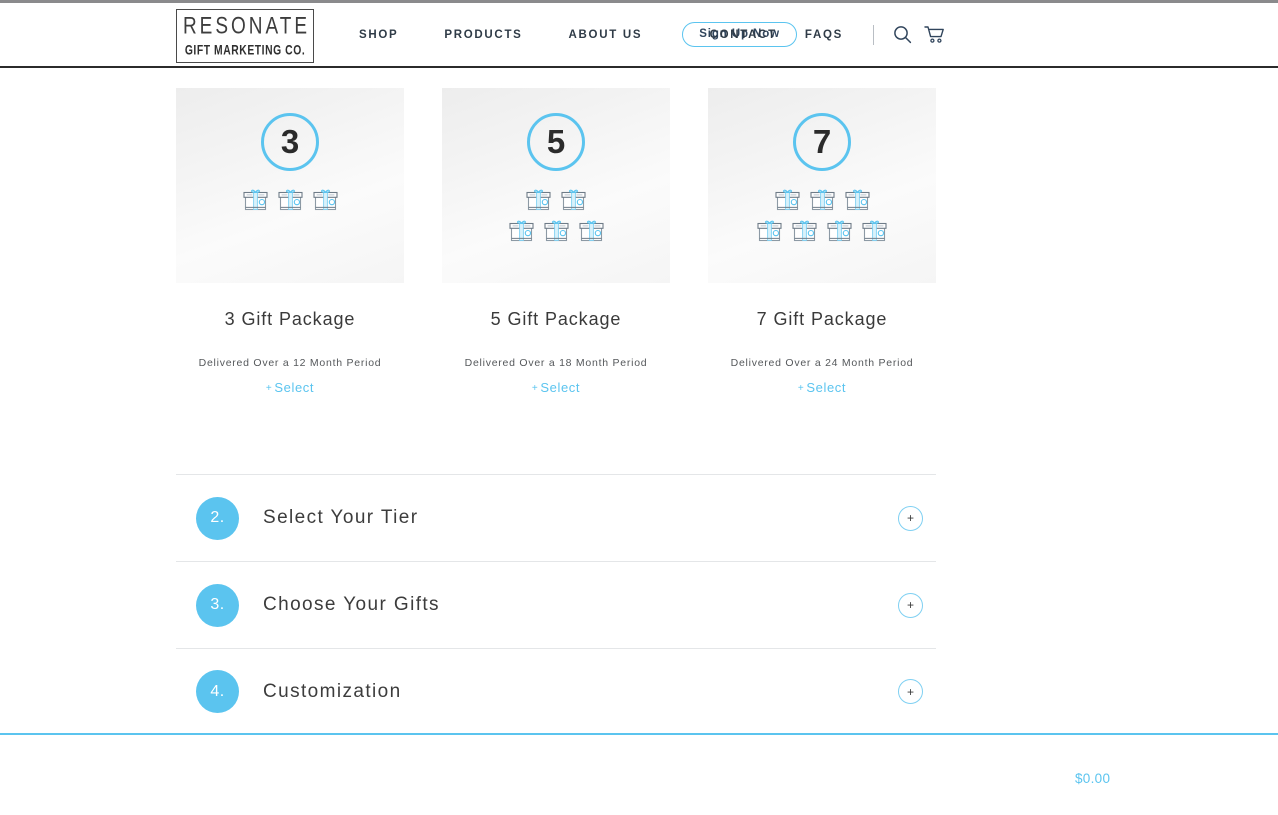  What do you see at coordinates (341, 517) in the screenshot?
I see `step-label: Select Your Tier` at bounding box center [341, 517].